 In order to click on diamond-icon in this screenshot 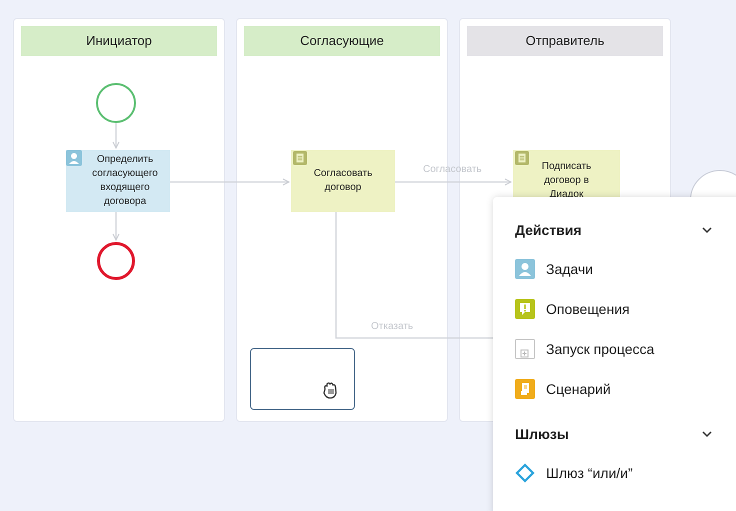, I will do `click(525, 473)`.